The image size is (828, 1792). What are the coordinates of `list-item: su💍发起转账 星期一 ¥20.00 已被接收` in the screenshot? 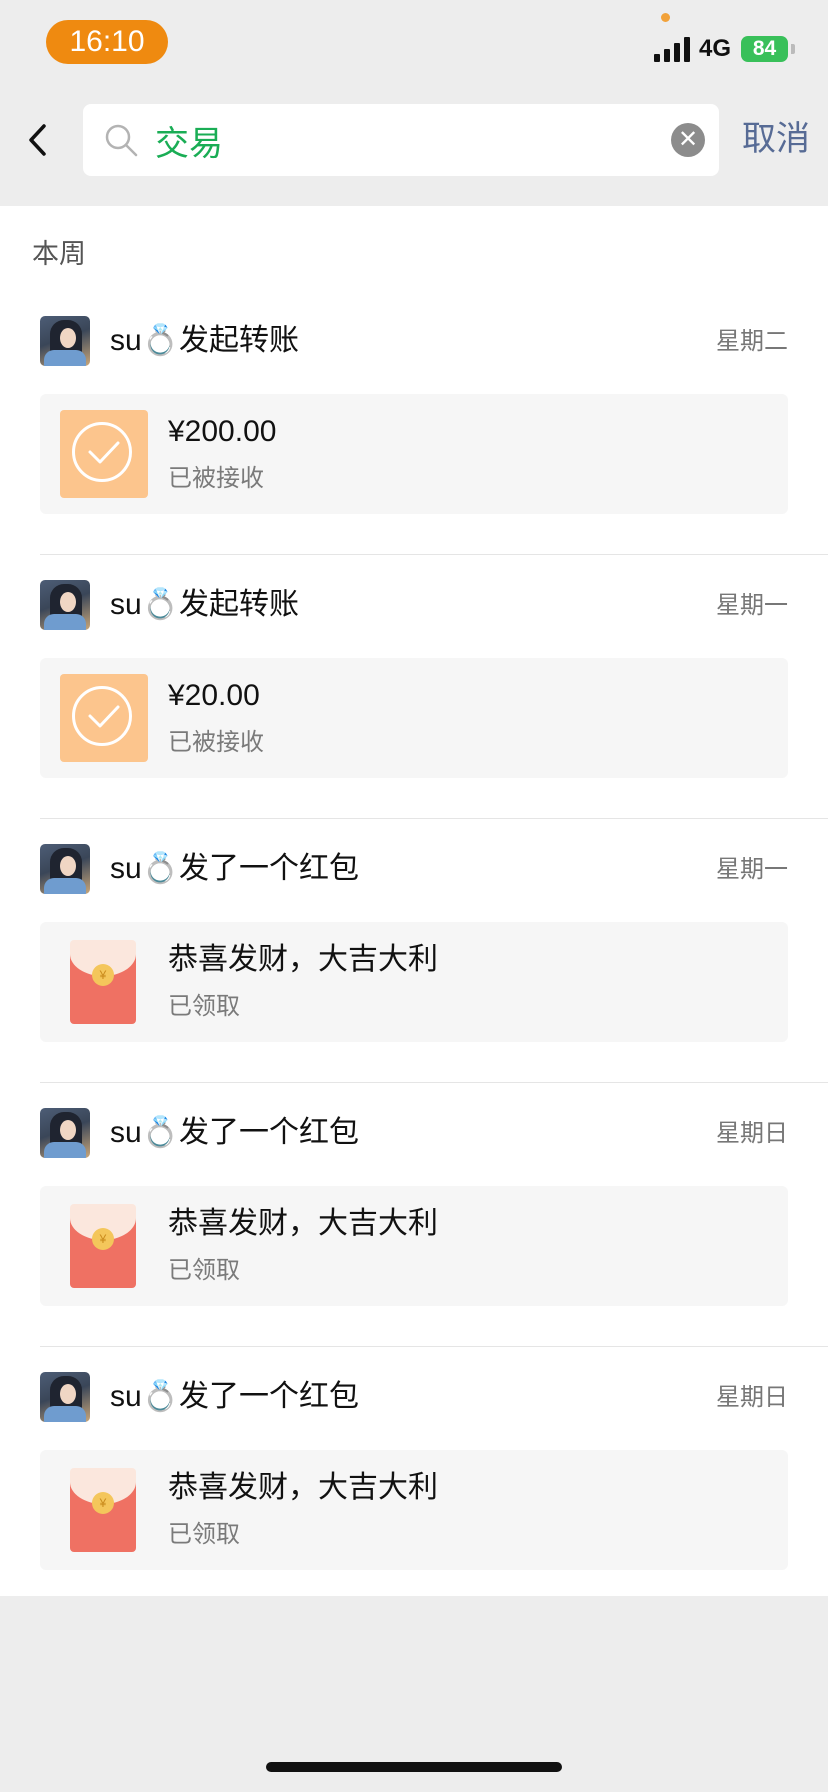 It's located at (414, 692).